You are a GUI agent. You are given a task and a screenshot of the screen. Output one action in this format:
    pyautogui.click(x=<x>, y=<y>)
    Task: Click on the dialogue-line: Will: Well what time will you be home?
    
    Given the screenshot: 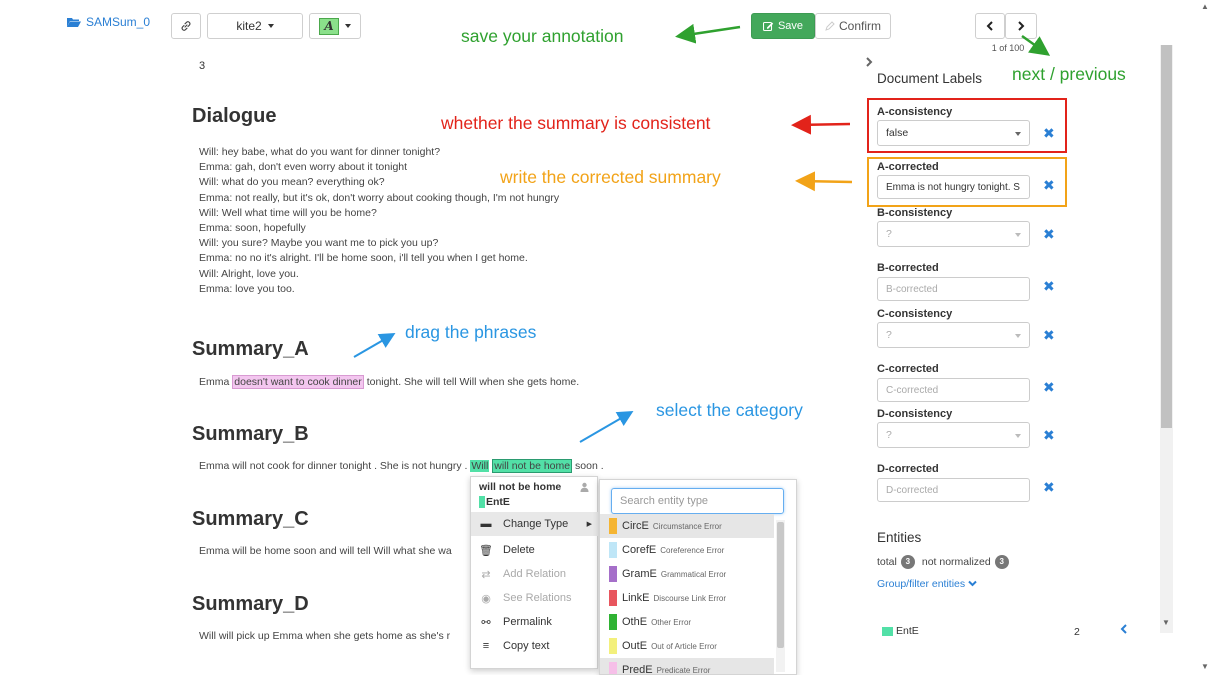 What is the action you would take?
    pyautogui.click(x=379, y=213)
    